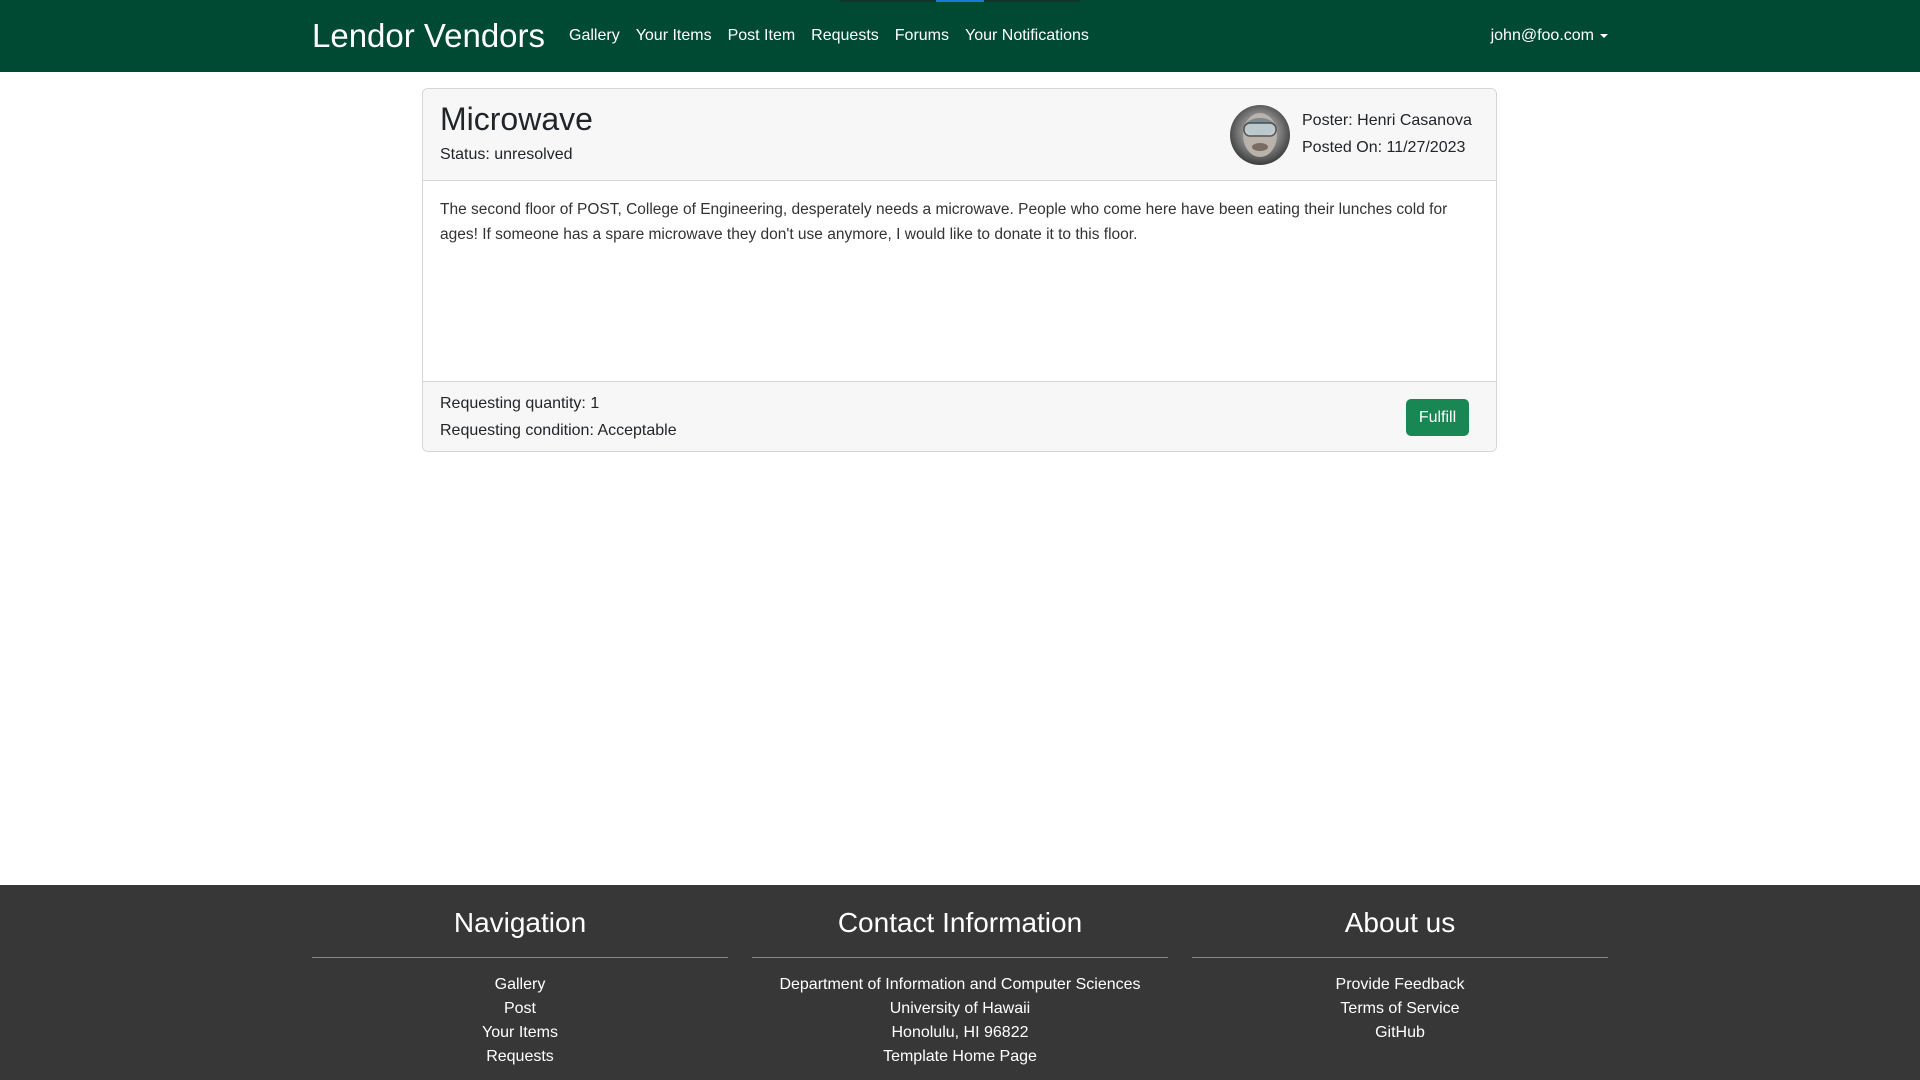  I want to click on fulfill-button: Fulfill, so click(1437, 417).